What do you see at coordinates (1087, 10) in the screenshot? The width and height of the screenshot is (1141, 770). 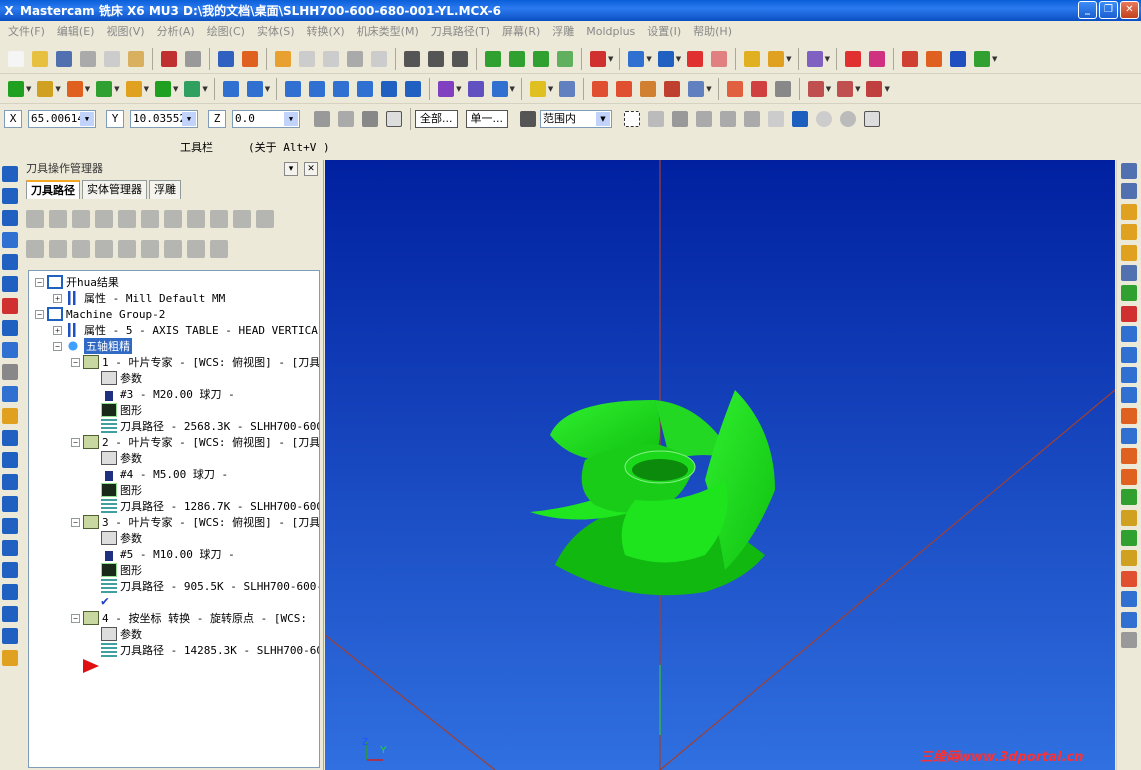 I see `minimize-button: _` at bounding box center [1087, 10].